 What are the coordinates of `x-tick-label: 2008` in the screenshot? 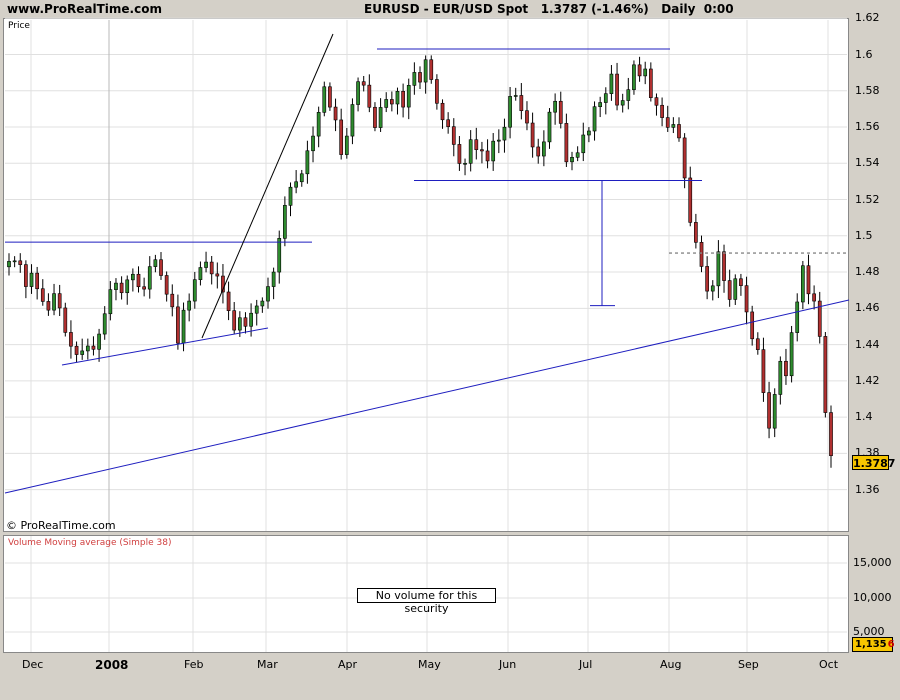 It's located at (112, 665).